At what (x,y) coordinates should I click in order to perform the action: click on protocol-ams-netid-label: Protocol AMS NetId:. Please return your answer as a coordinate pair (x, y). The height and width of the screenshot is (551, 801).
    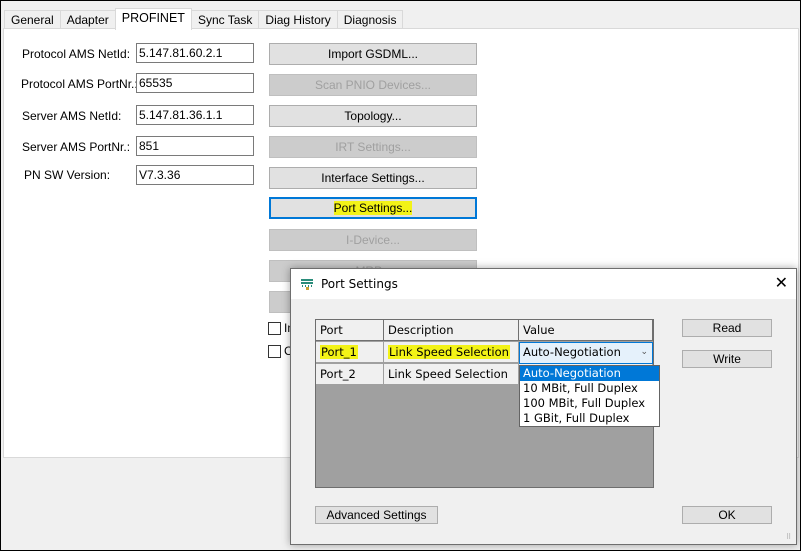
    Looking at the image, I should click on (76, 54).